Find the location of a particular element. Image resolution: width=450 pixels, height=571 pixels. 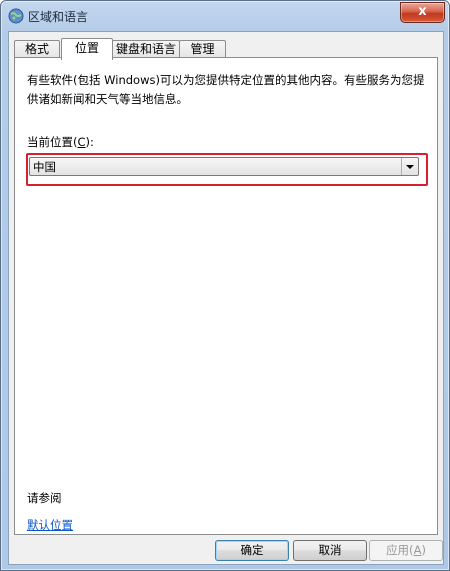

default-location-link: 默认位置 is located at coordinates (50, 525).